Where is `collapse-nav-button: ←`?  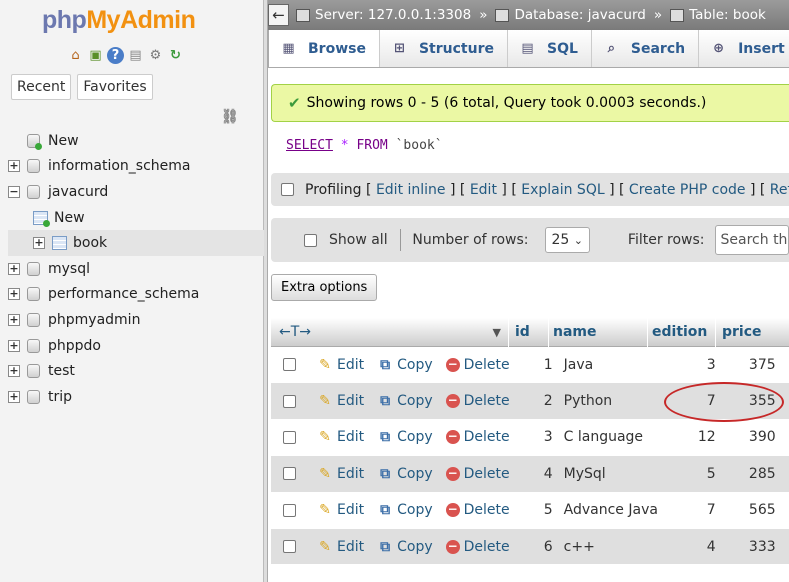
collapse-nav-button: ← is located at coordinates (278, 15).